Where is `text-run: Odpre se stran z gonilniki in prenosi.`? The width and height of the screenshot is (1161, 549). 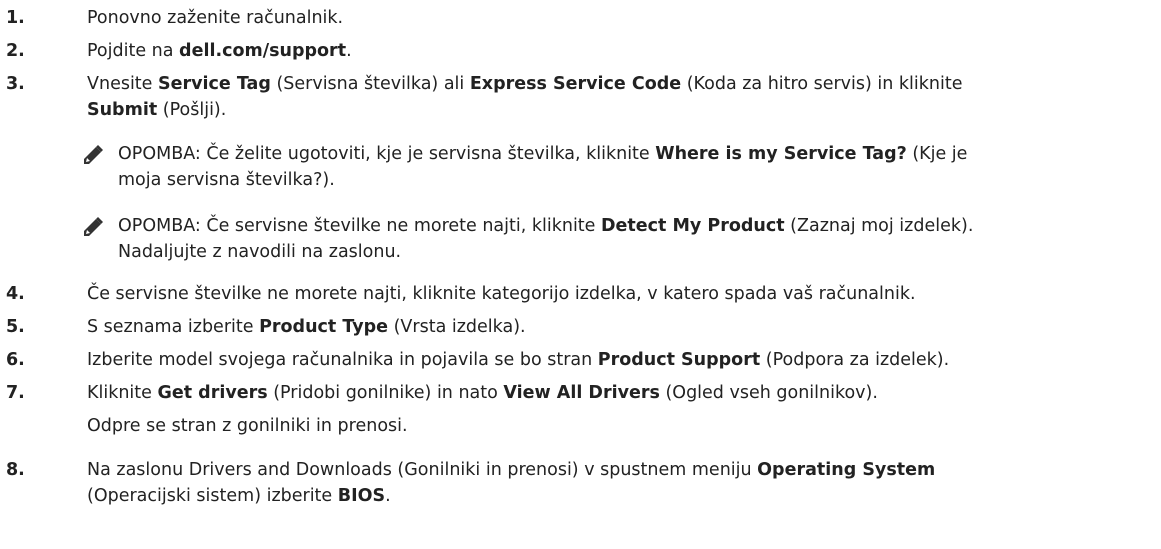 text-run: Odpre se stran z gonilniki in prenosi. is located at coordinates (247, 426).